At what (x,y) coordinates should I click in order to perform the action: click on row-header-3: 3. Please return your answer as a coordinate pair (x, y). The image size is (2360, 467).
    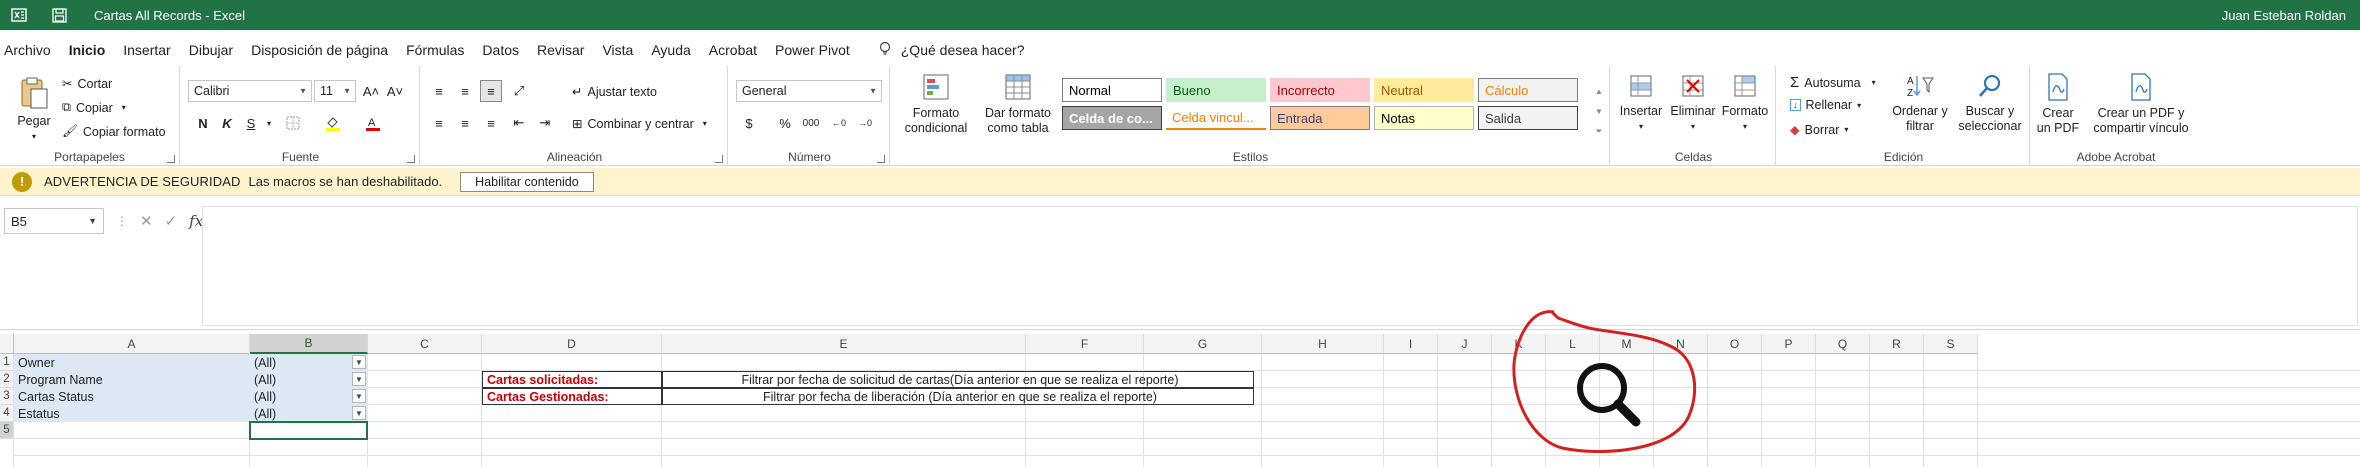
    Looking at the image, I should click on (7, 396).